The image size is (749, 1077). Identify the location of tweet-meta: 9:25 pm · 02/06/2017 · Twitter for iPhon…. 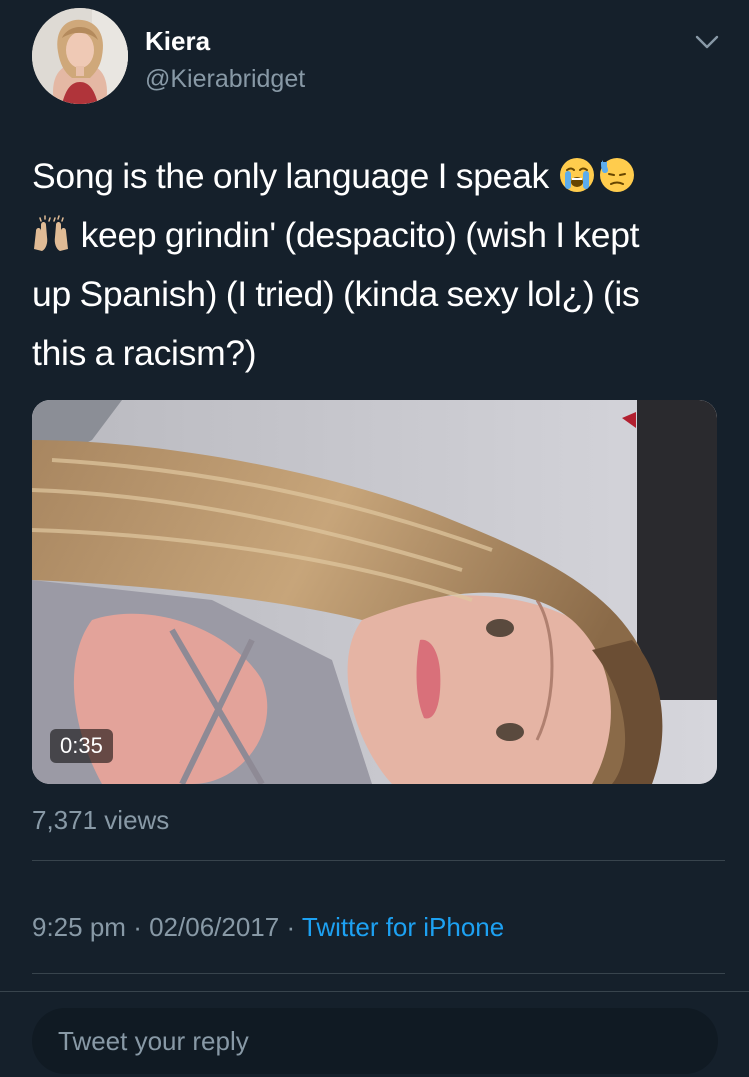
(268, 927).